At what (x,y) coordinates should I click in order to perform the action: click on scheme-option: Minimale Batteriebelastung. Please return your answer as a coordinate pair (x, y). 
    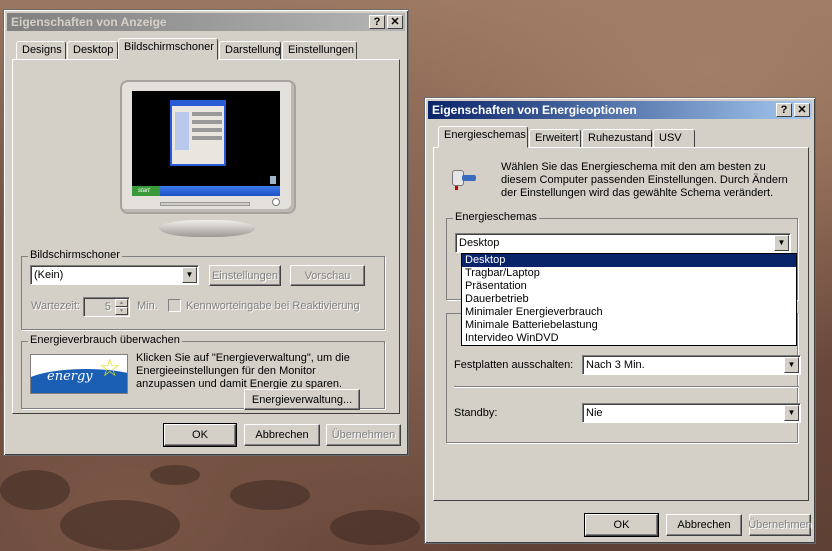
    Looking at the image, I should click on (629, 325).